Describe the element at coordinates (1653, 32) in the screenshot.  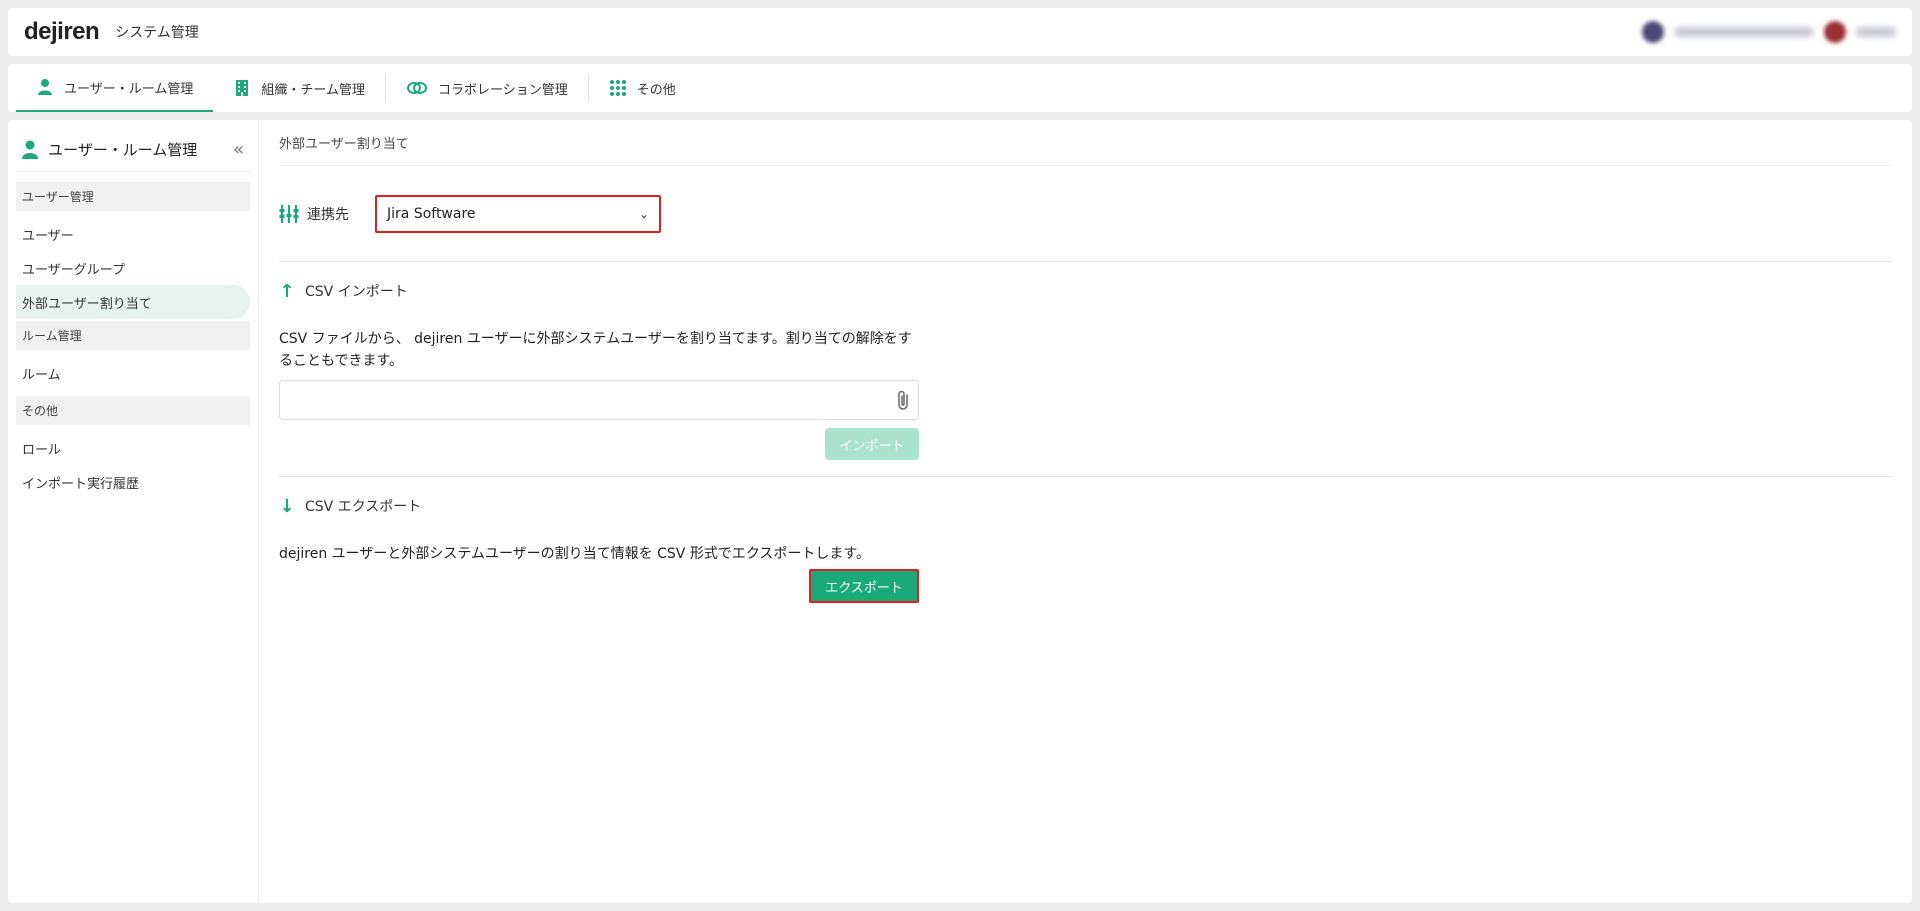
I see `user-avatar` at that location.